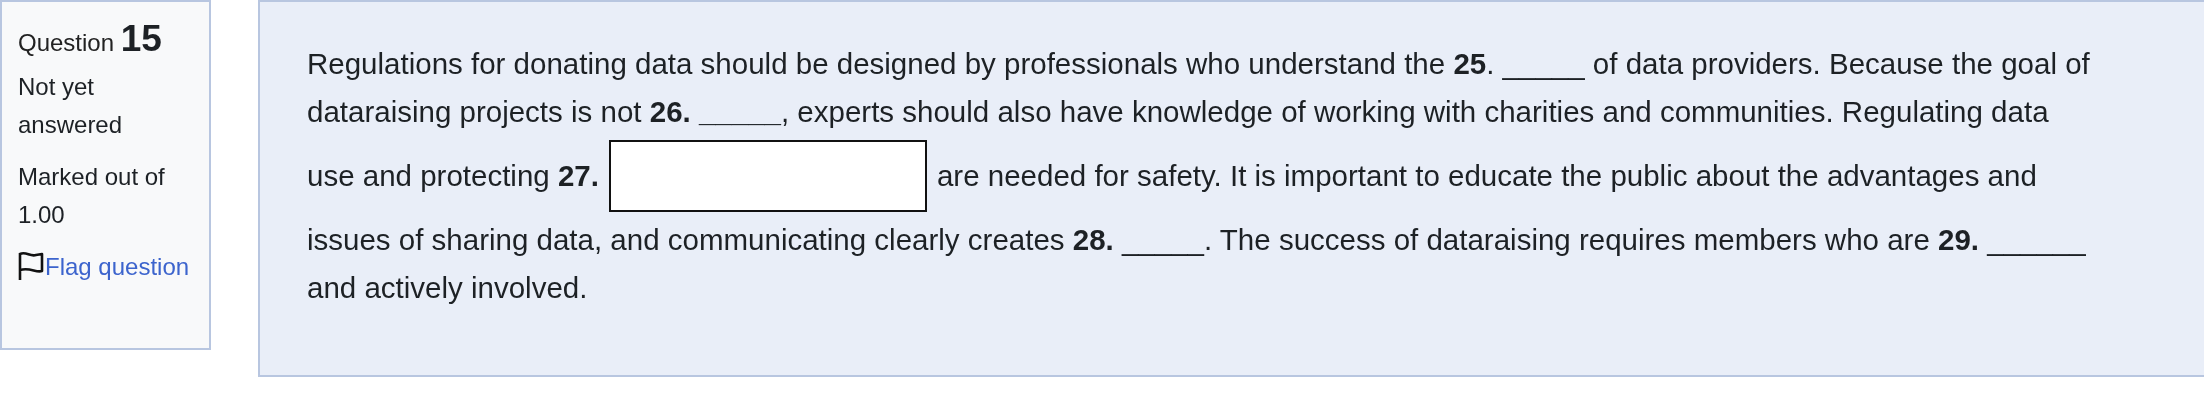 The width and height of the screenshot is (2204, 410). Describe the element at coordinates (1196, 239) in the screenshot. I see `question-text: issues of sharing data, and communicating clearly creates 28. _____. The success of dataraising requires members who are 29. ______` at that location.